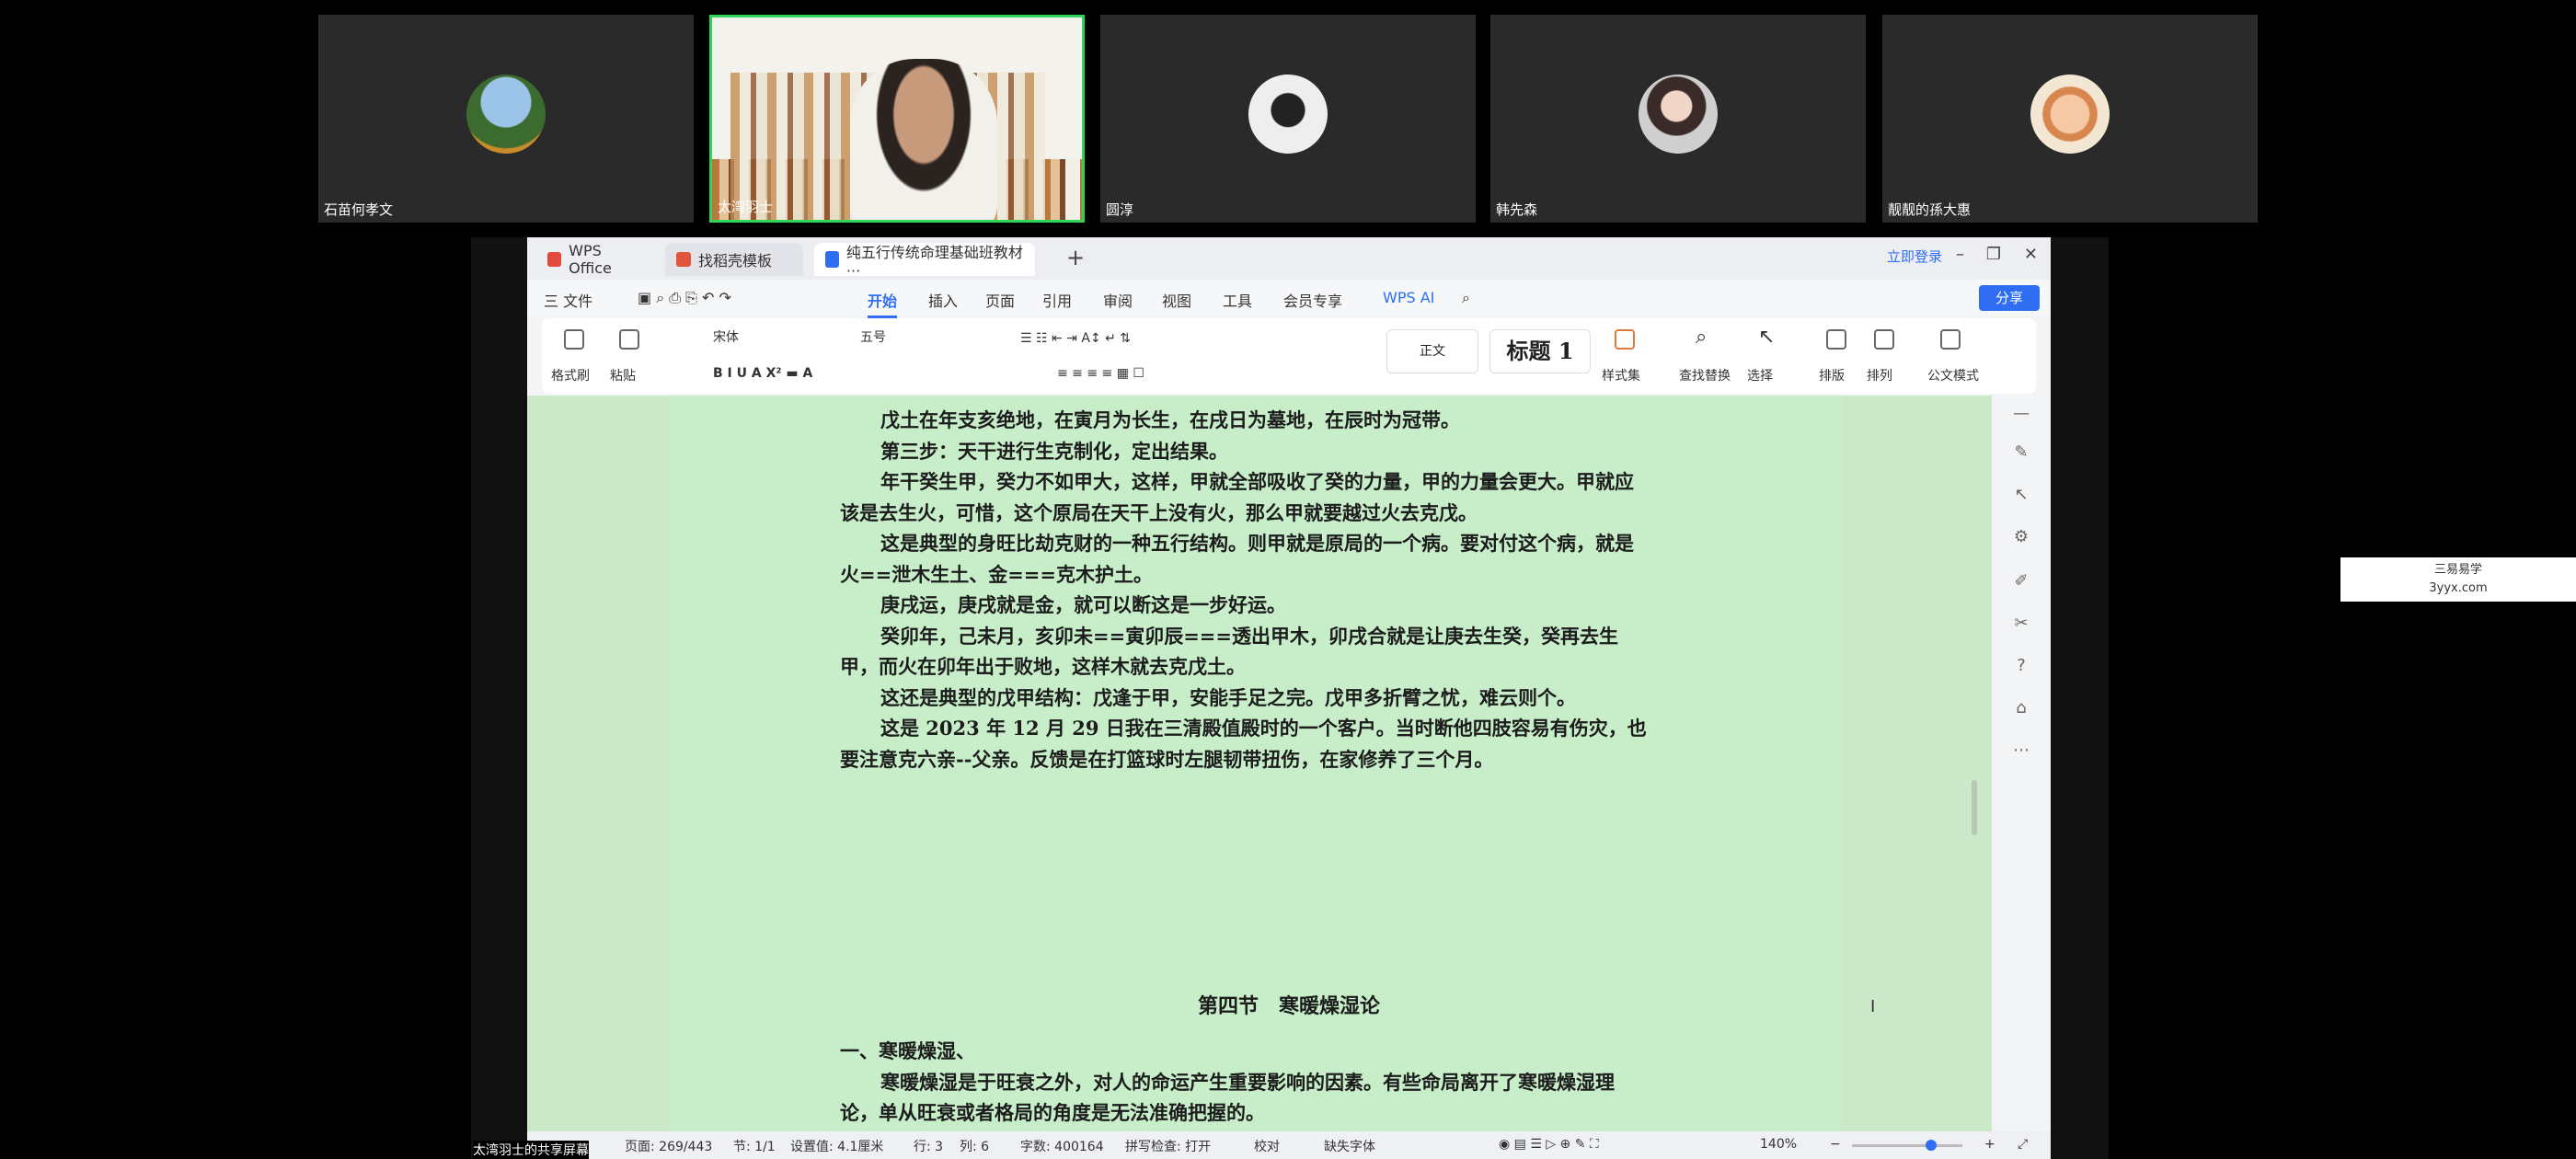 The height and width of the screenshot is (1159, 2576). What do you see at coordinates (1951, 339) in the screenshot?
I see `official-doc-icon` at bounding box center [1951, 339].